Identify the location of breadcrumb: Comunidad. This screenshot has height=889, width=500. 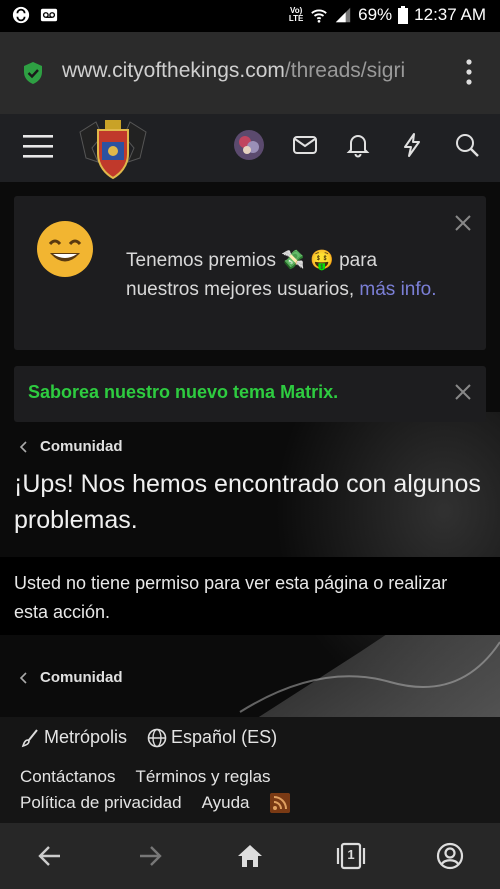
(70, 446).